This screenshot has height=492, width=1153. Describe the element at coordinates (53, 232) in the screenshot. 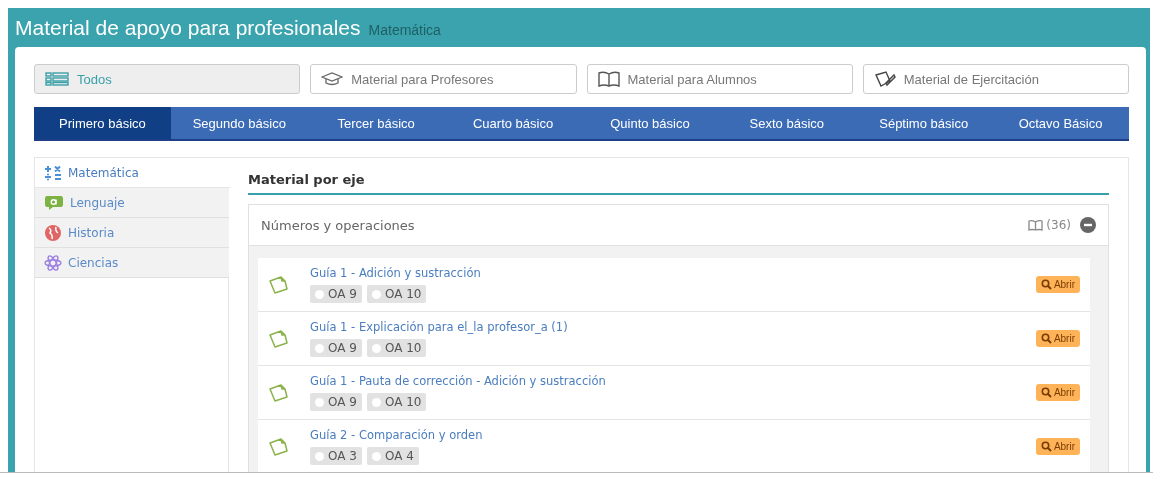

I see `globe-icon` at that location.